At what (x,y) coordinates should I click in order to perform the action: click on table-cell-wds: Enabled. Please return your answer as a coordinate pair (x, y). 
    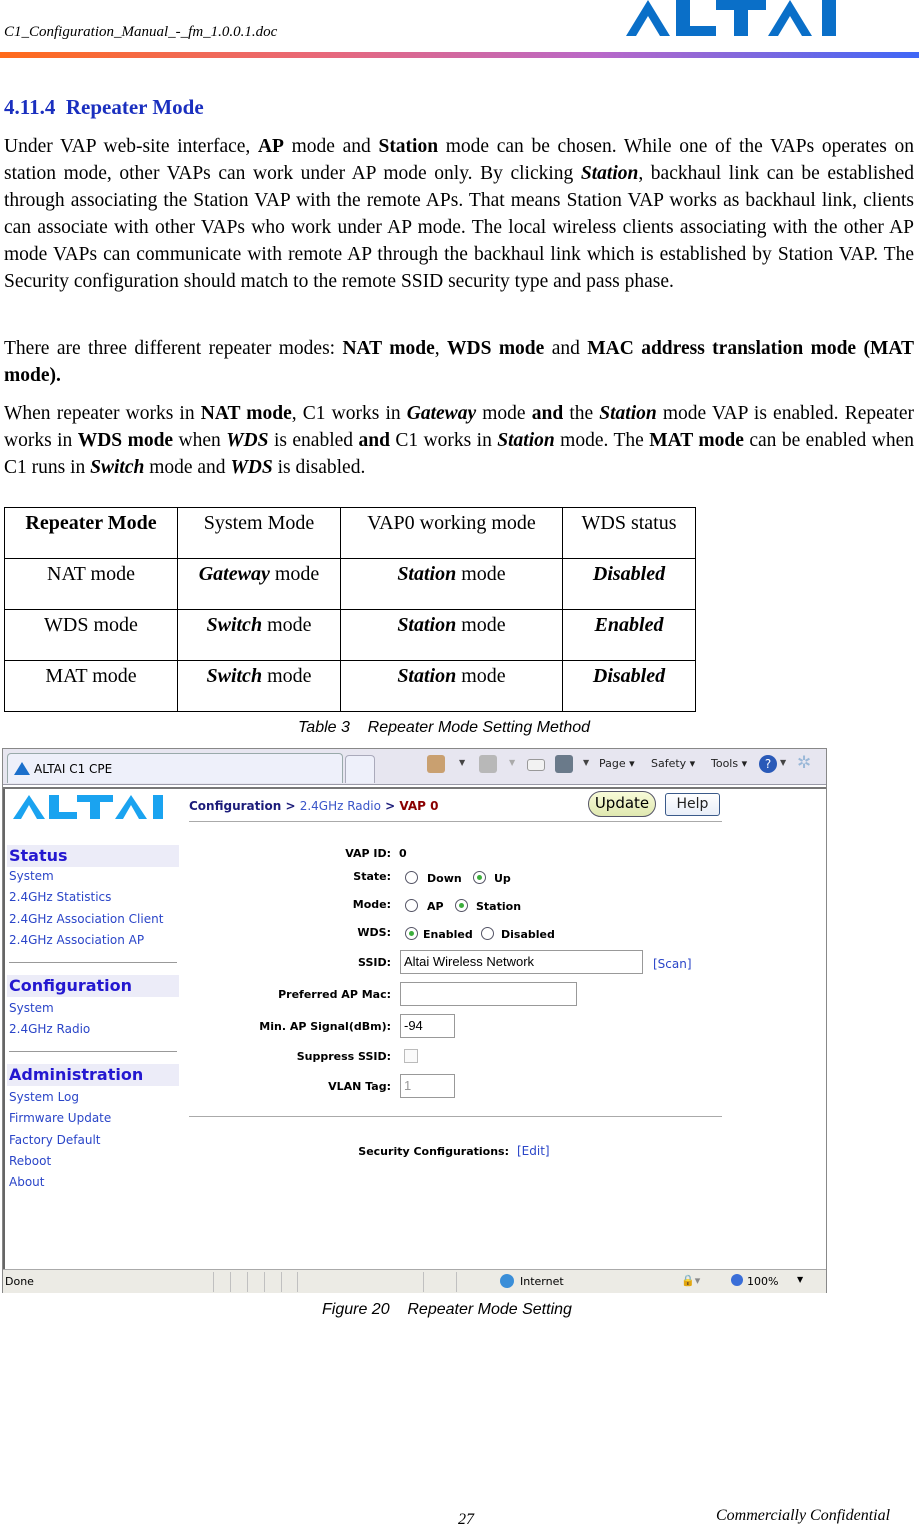
    Looking at the image, I should click on (629, 635).